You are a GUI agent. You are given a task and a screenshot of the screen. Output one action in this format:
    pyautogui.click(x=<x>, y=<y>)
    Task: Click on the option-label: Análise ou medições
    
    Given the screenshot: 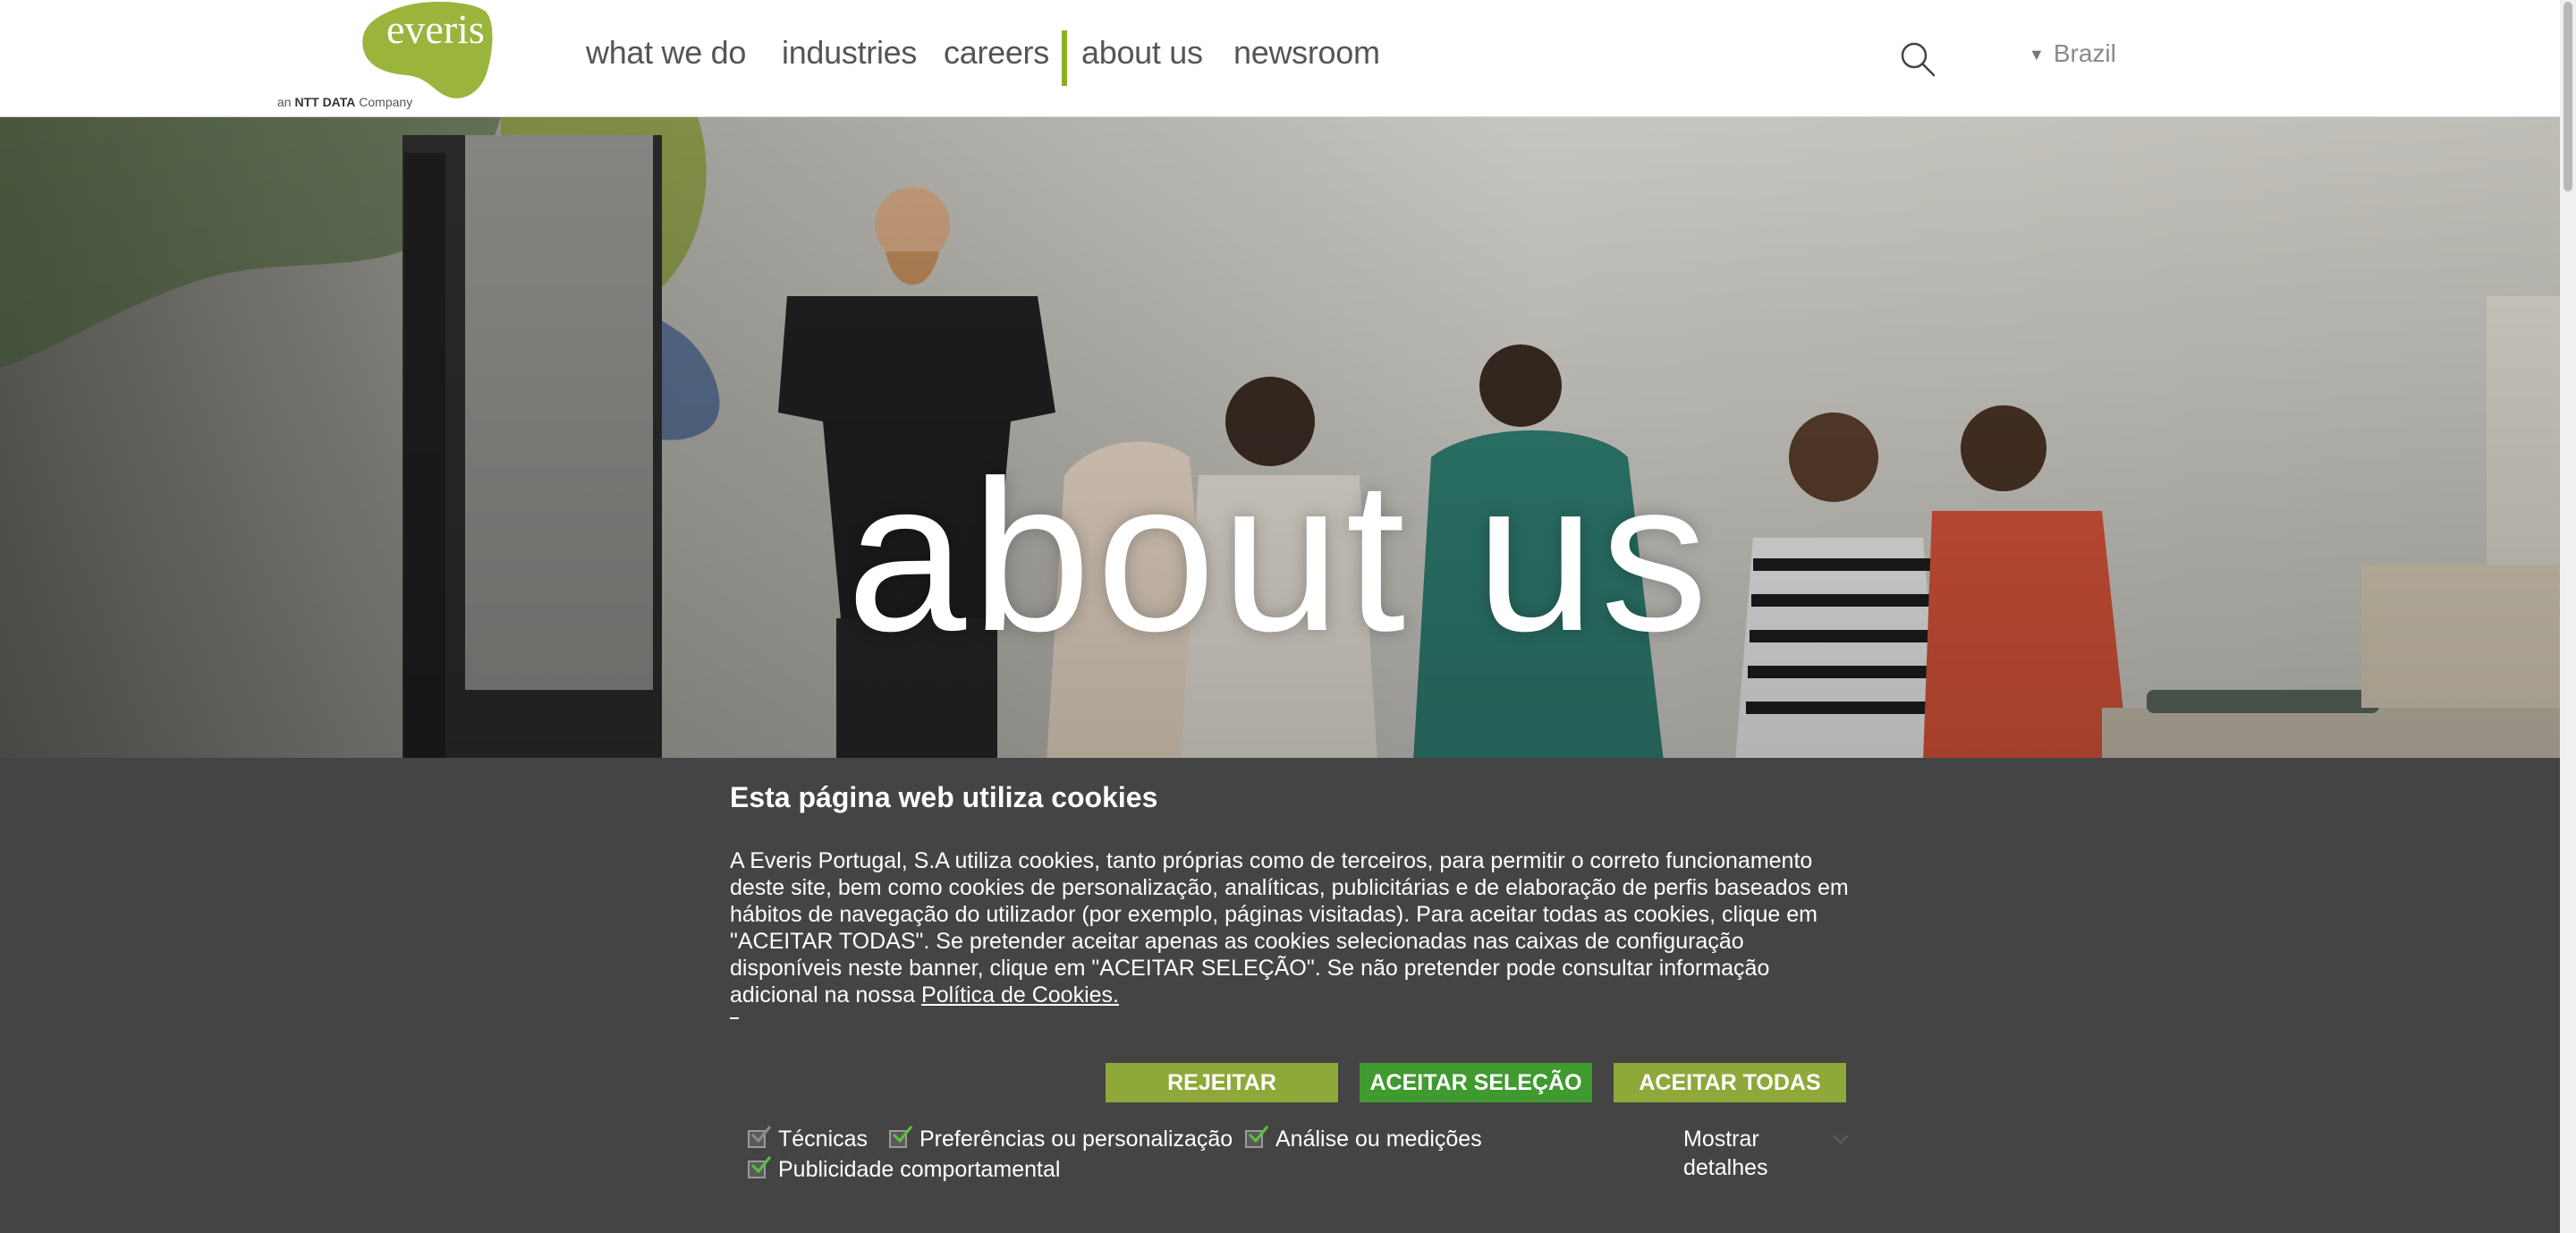 What is the action you would take?
    pyautogui.click(x=1378, y=1139)
    